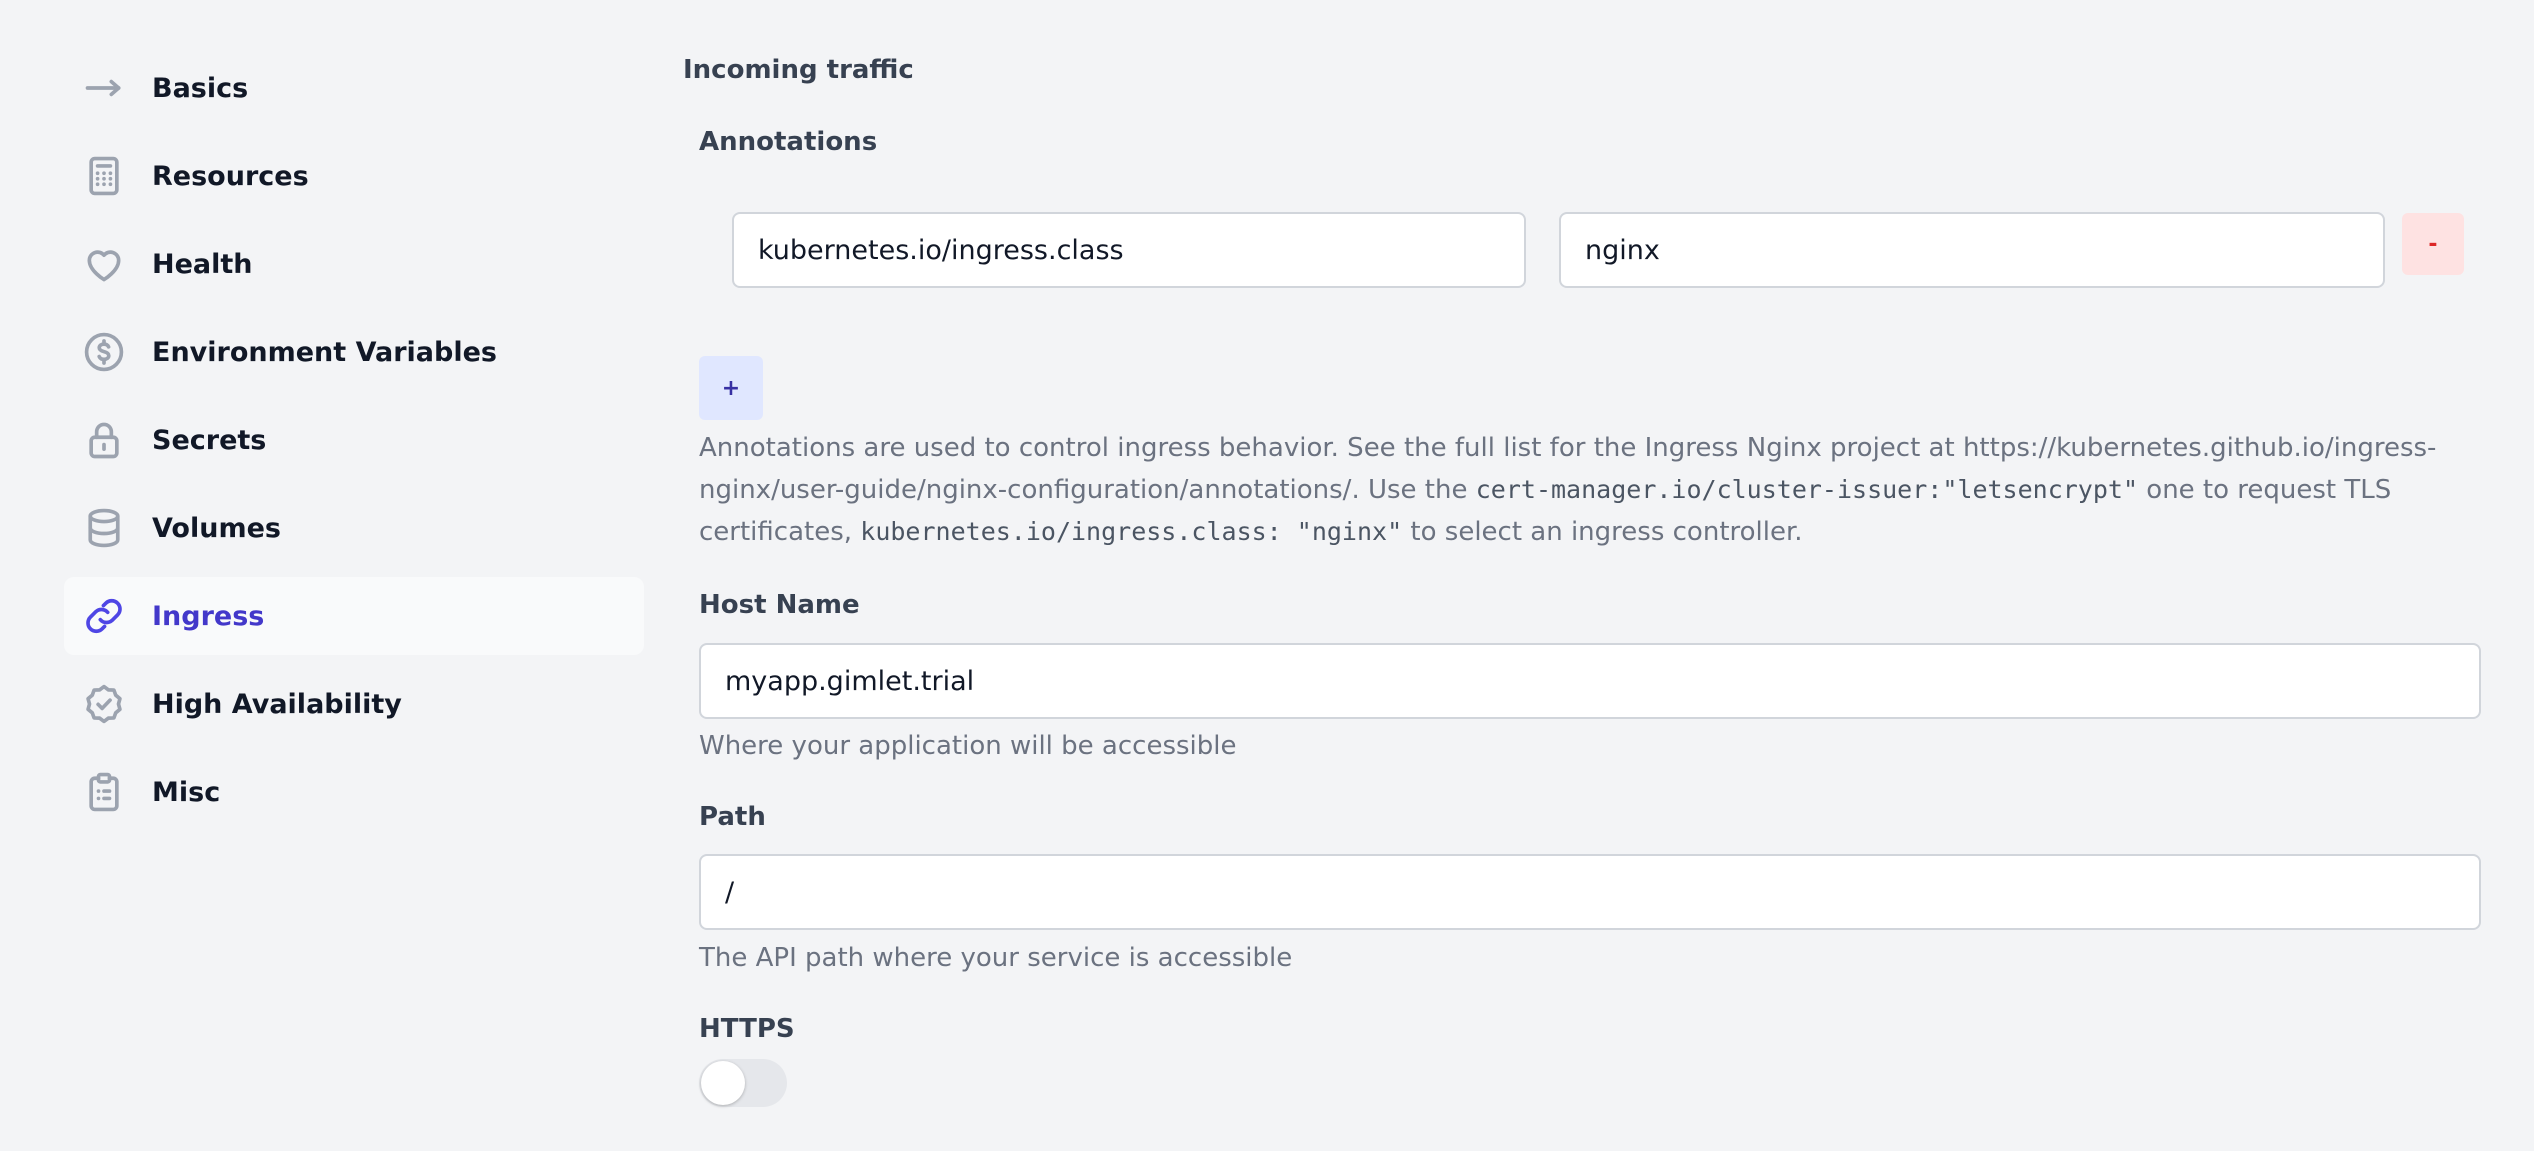  I want to click on sidebar-item-environment-variables: Environment Variables, so click(354, 352).